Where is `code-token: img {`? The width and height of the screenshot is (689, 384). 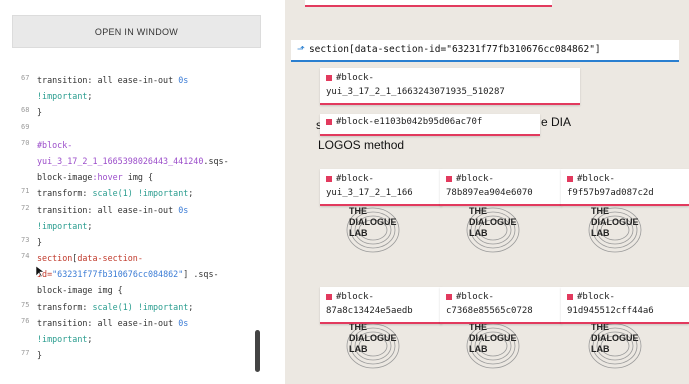
code-token: img { is located at coordinates (137, 177).